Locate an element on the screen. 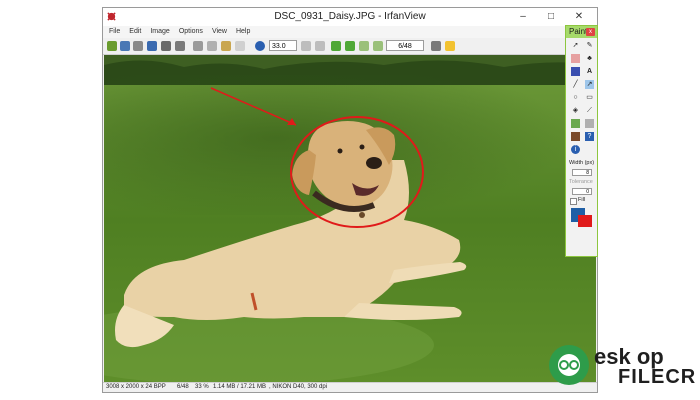 The width and height of the screenshot is (700, 400). page-input: 6/48 is located at coordinates (405, 45).